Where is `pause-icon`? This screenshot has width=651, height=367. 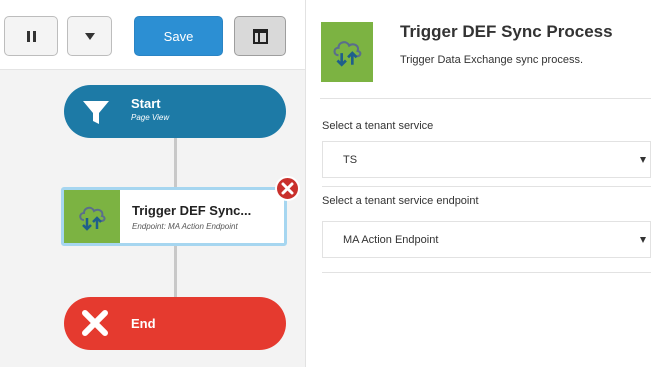
pause-icon is located at coordinates (31, 36).